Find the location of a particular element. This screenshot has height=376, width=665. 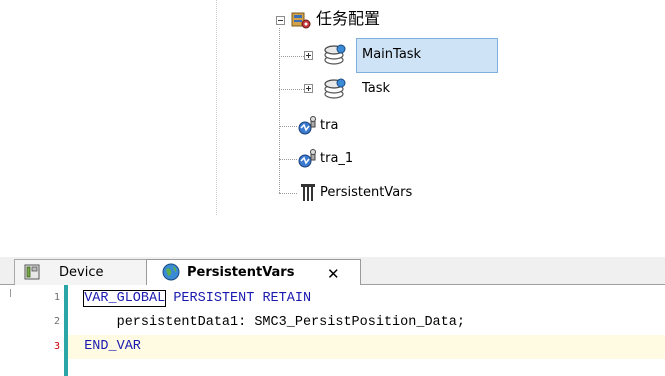

tree-node-tra: tra is located at coordinates (329, 126).